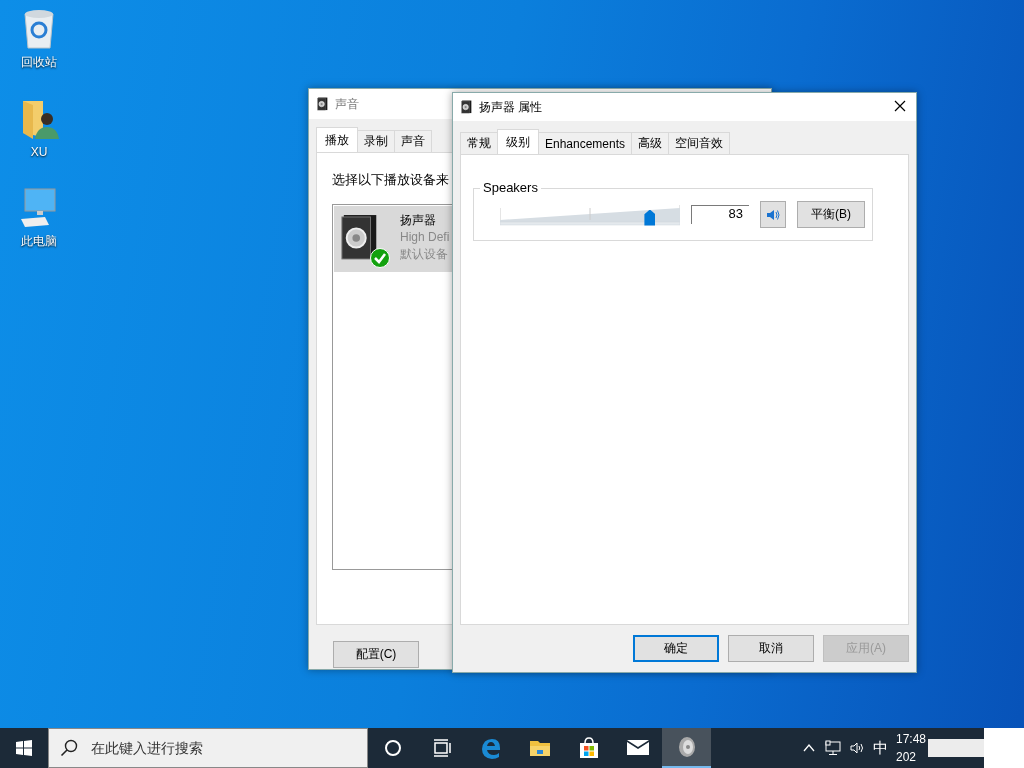  I want to click on balance-button: 平衡(B), so click(831, 214).